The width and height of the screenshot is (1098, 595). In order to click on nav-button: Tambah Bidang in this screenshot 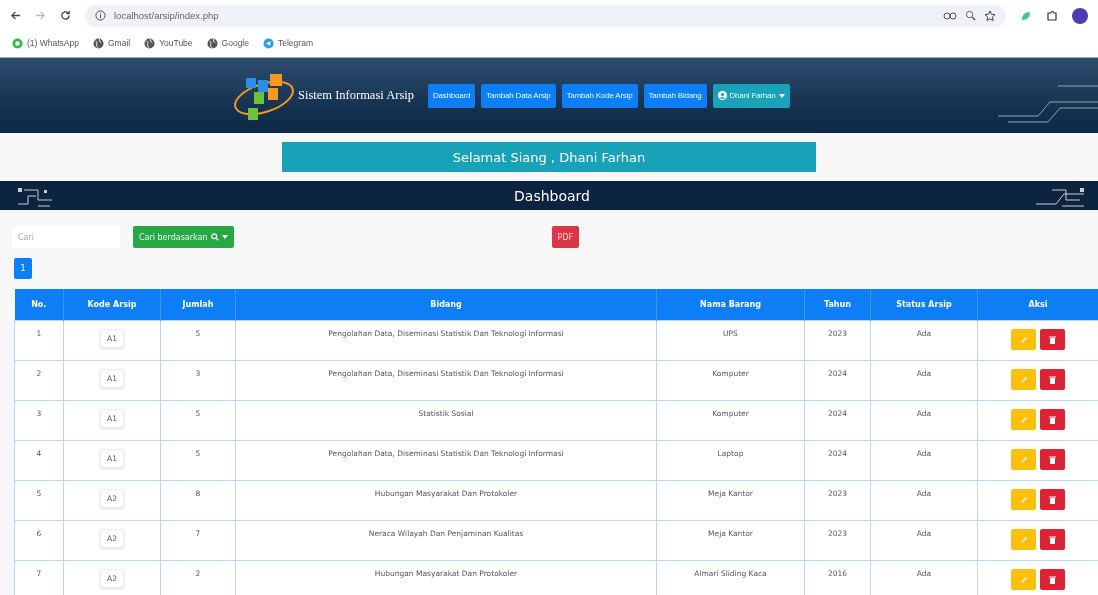, I will do `click(675, 95)`.